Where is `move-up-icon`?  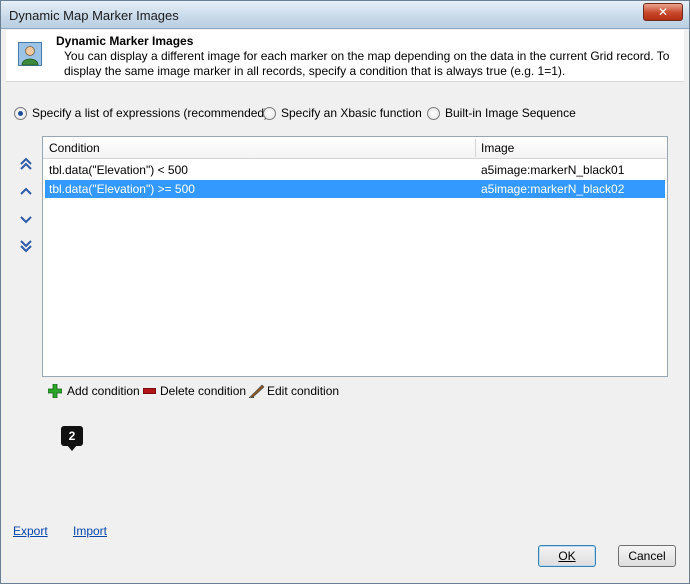 move-up-icon is located at coordinates (26, 191).